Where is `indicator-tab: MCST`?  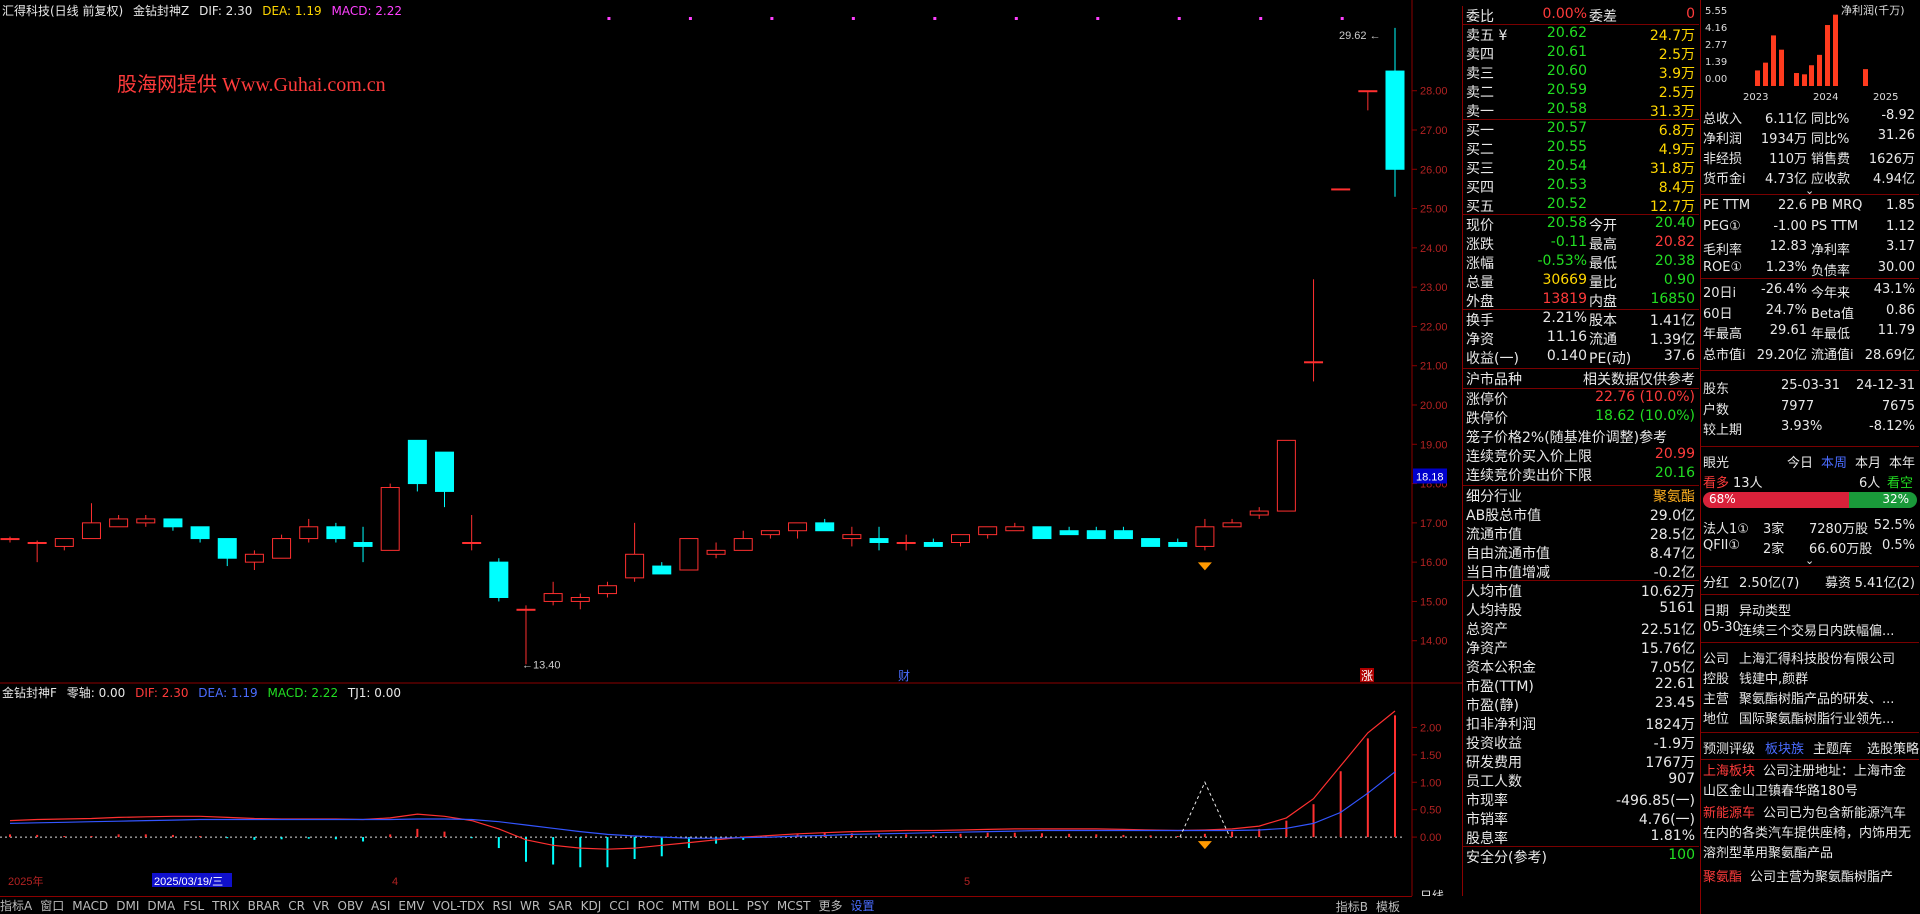
indicator-tab: MCST is located at coordinates (794, 906).